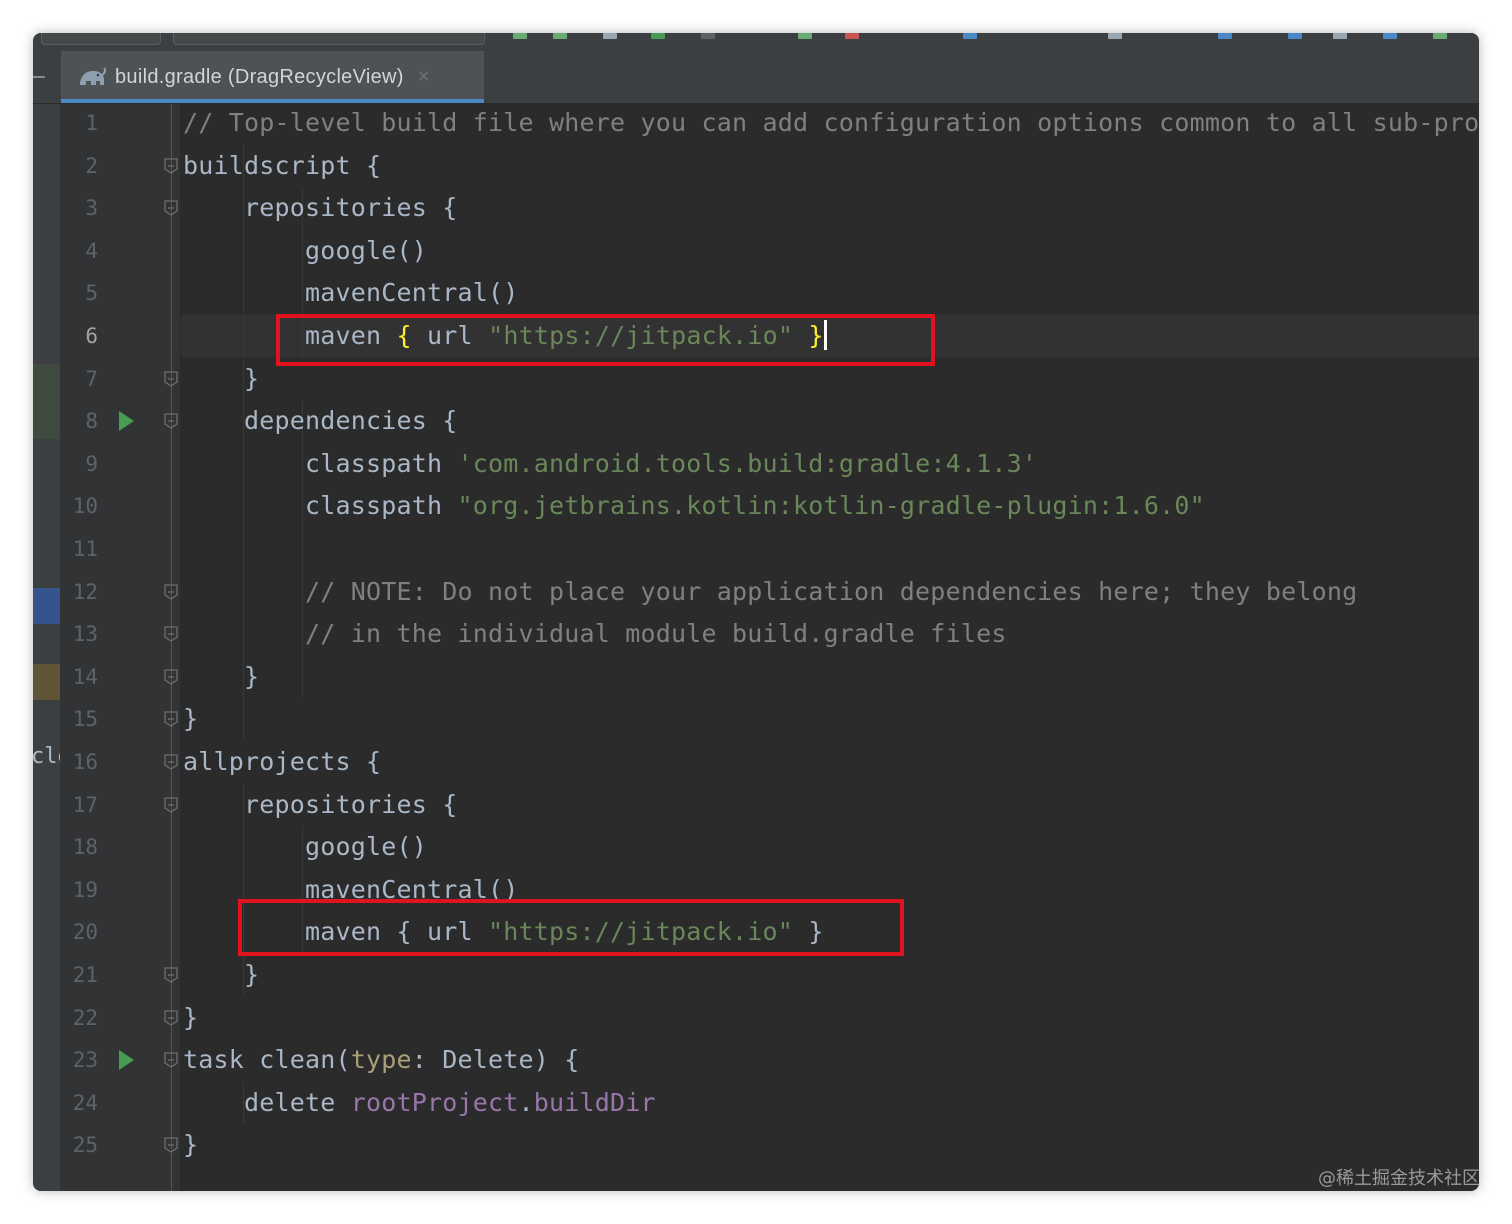 The height and width of the screenshot is (1224, 1512). Describe the element at coordinates (970, 36) in the screenshot. I see `avd-icon` at that location.